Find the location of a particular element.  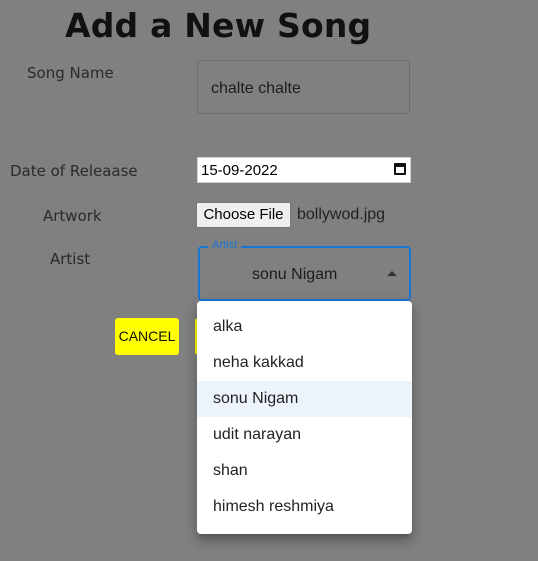

calendar-icon is located at coordinates (400, 169).